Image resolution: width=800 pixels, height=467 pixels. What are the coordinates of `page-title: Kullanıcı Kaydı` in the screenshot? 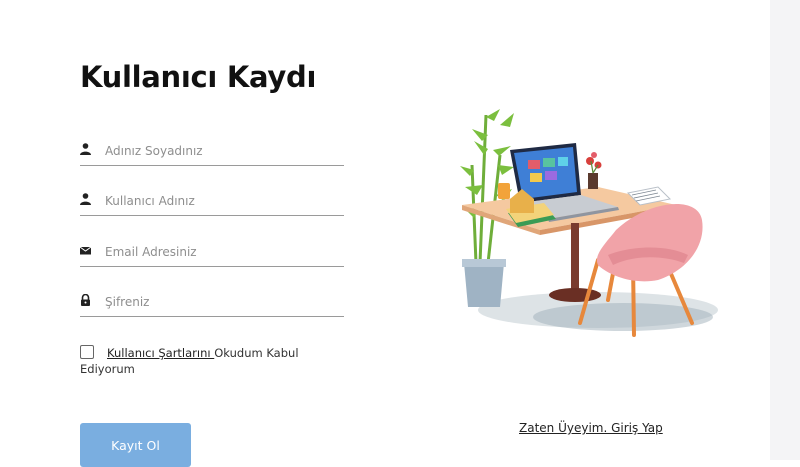 It's located at (198, 77).